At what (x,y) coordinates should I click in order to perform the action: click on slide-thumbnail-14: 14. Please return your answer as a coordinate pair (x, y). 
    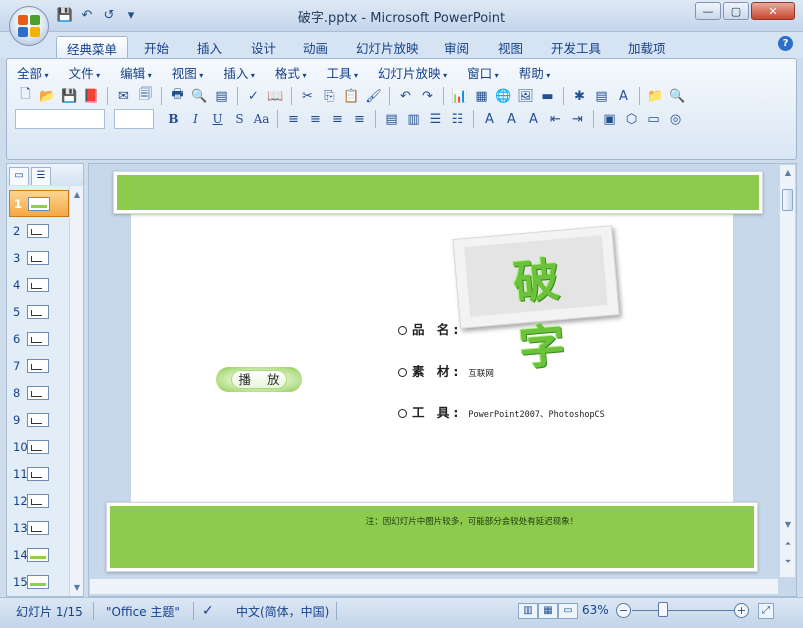
    Looking at the image, I should click on (38, 554).